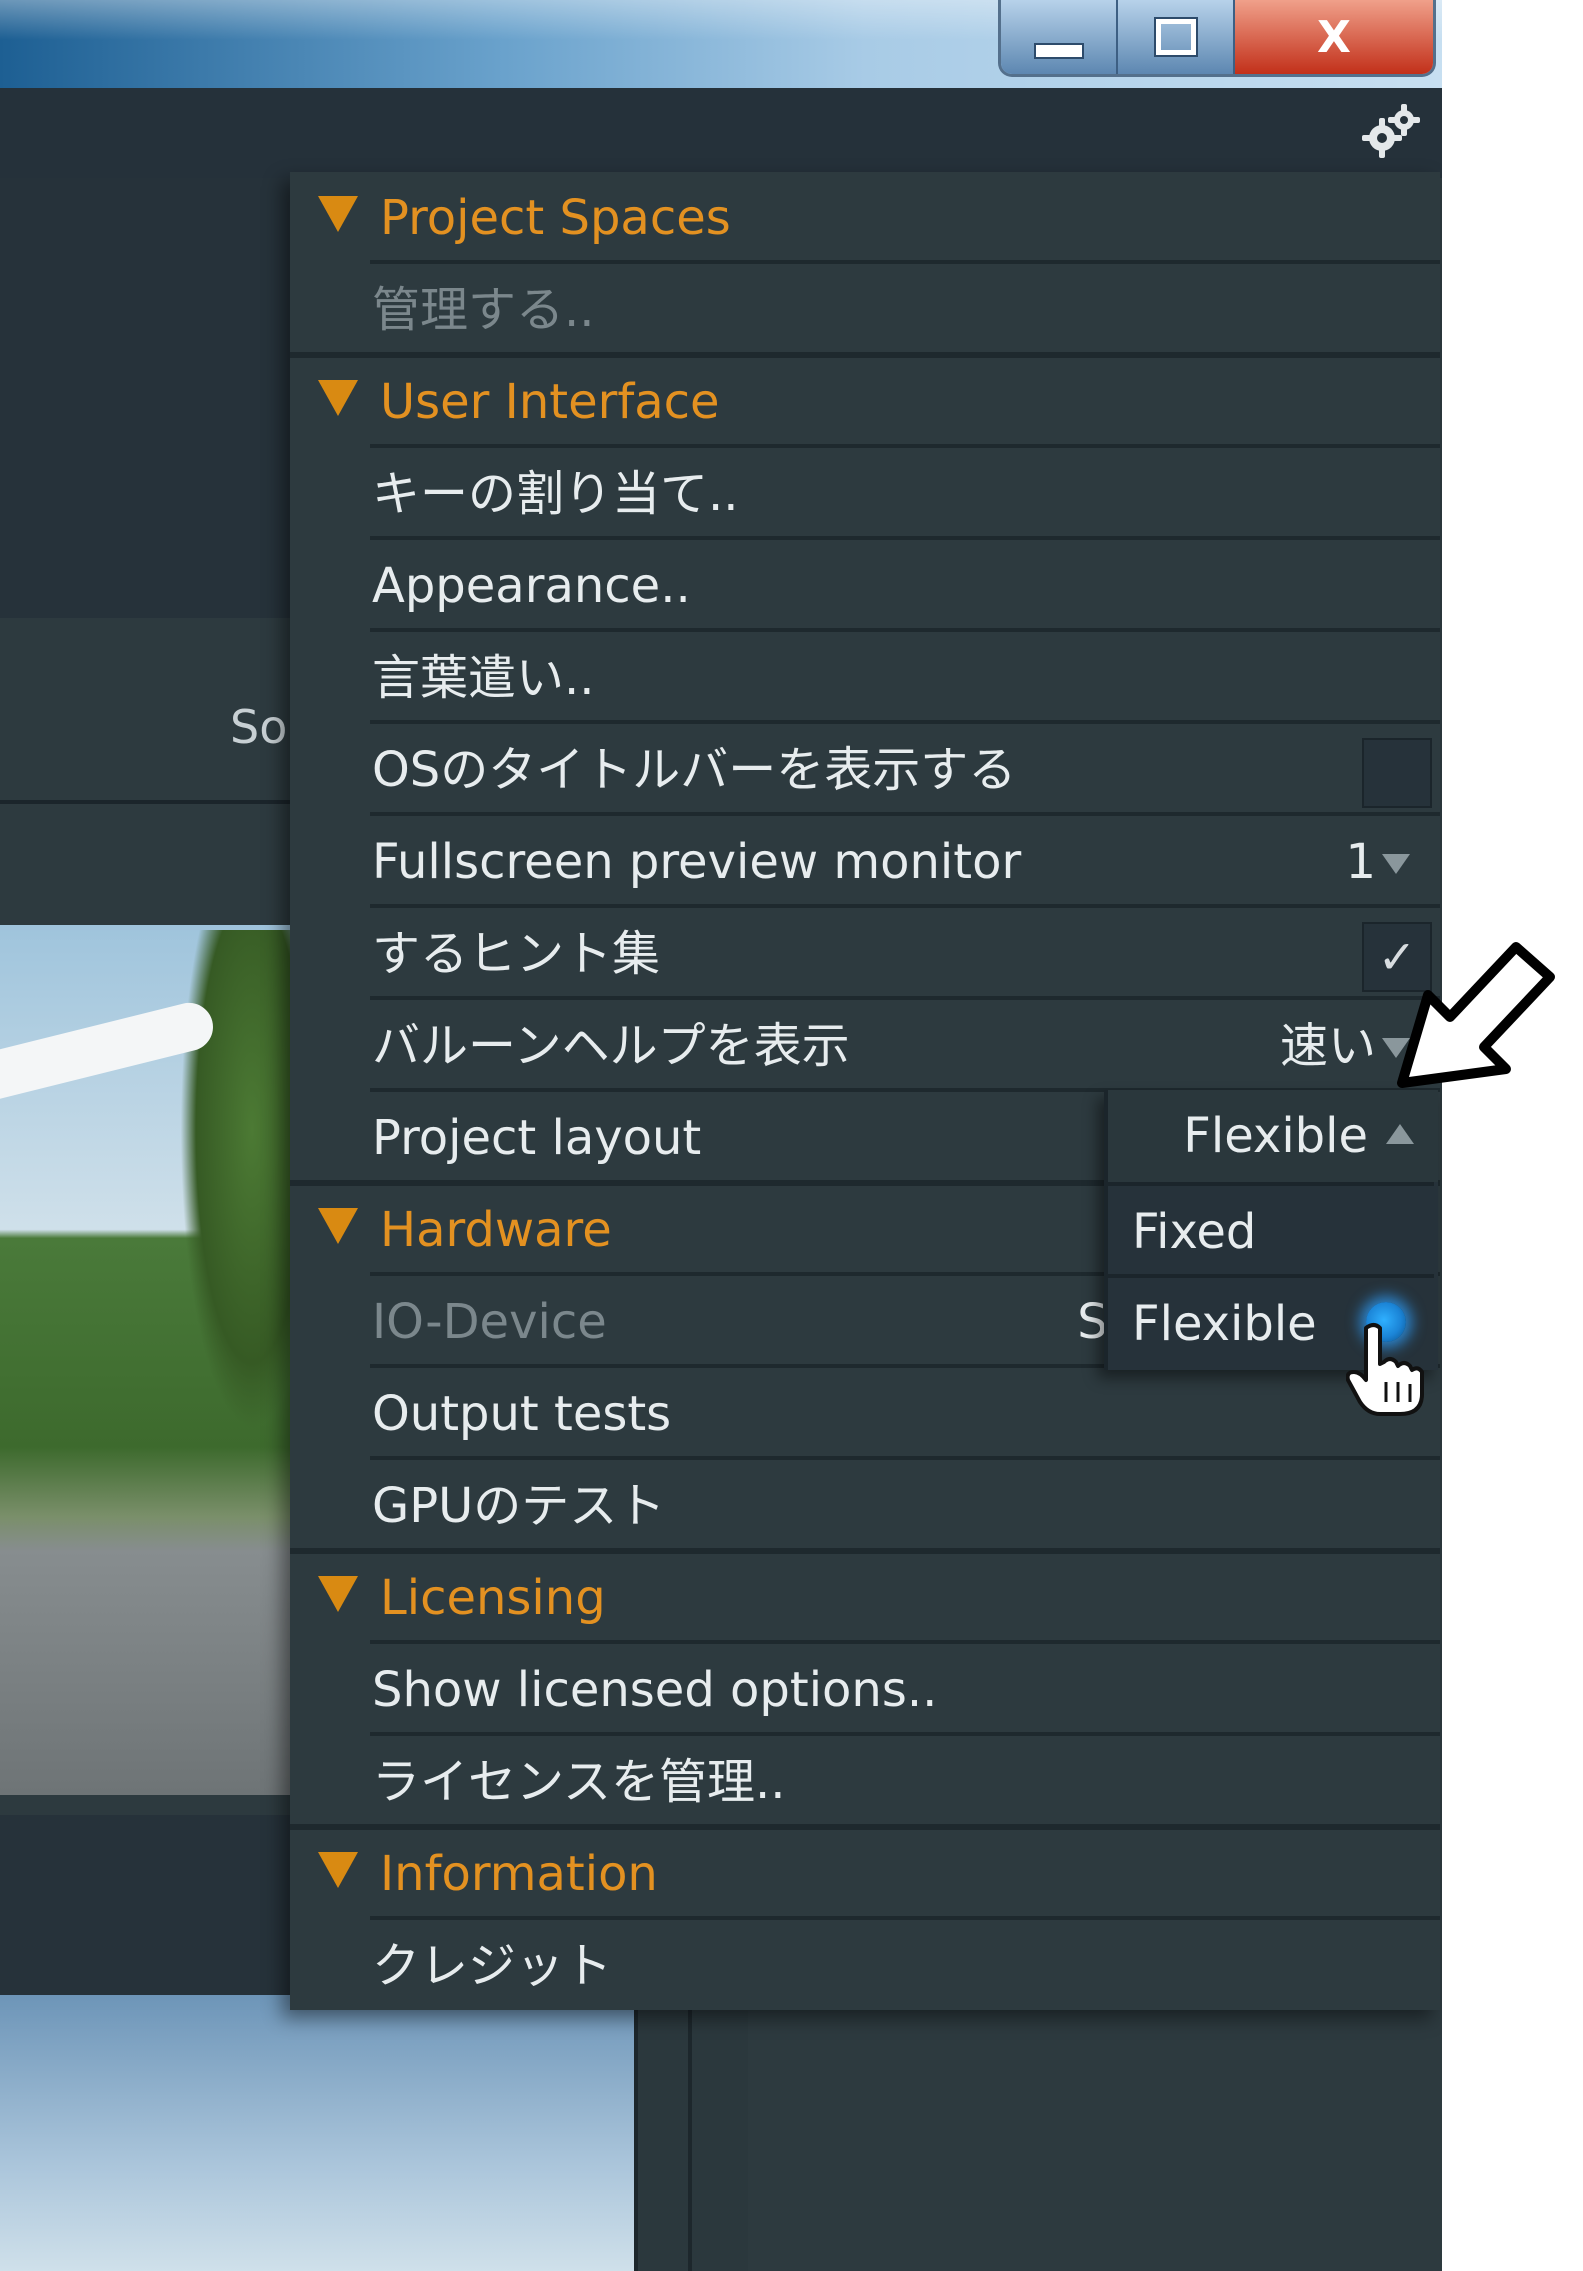 Image resolution: width=1583 pixels, height=2271 pixels. Describe the element at coordinates (550, 402) in the screenshot. I see `section-title: User Interface` at that location.